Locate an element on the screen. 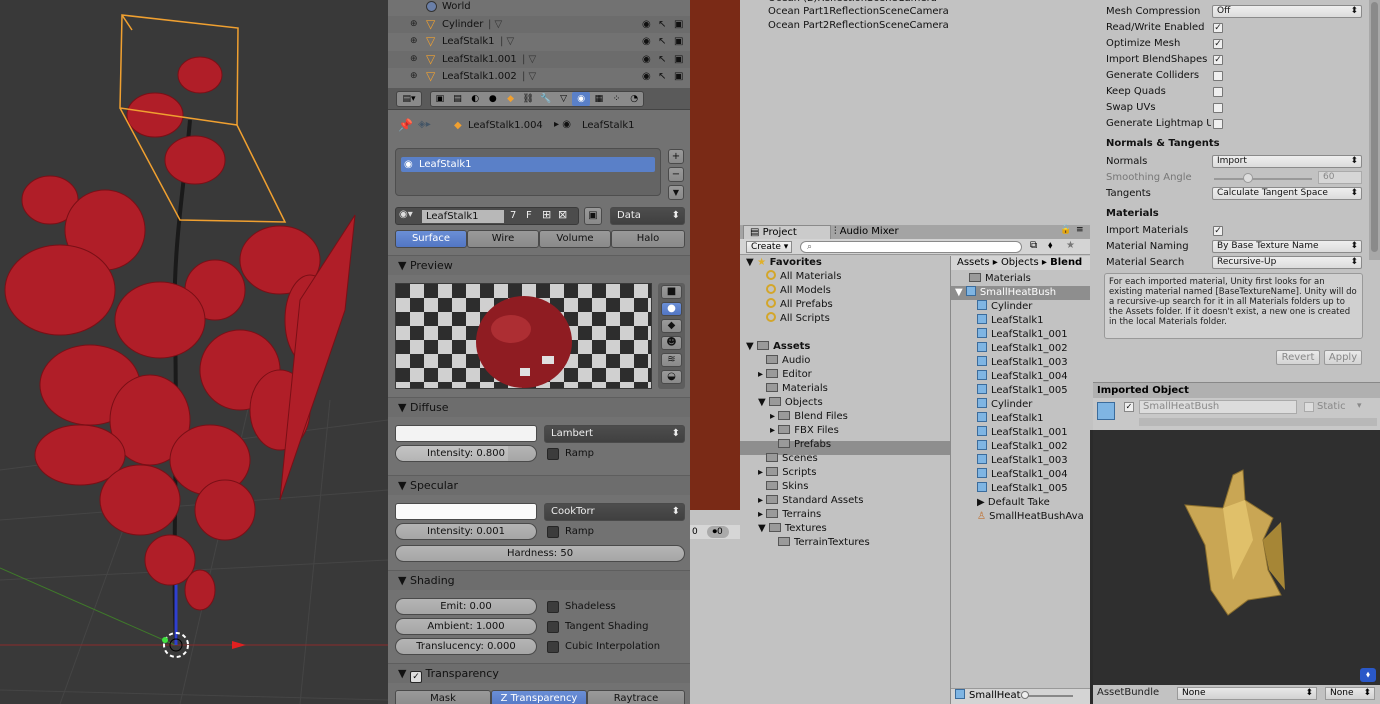 The image size is (1380, 704). folder-item: TerrainTextures is located at coordinates (824, 543).